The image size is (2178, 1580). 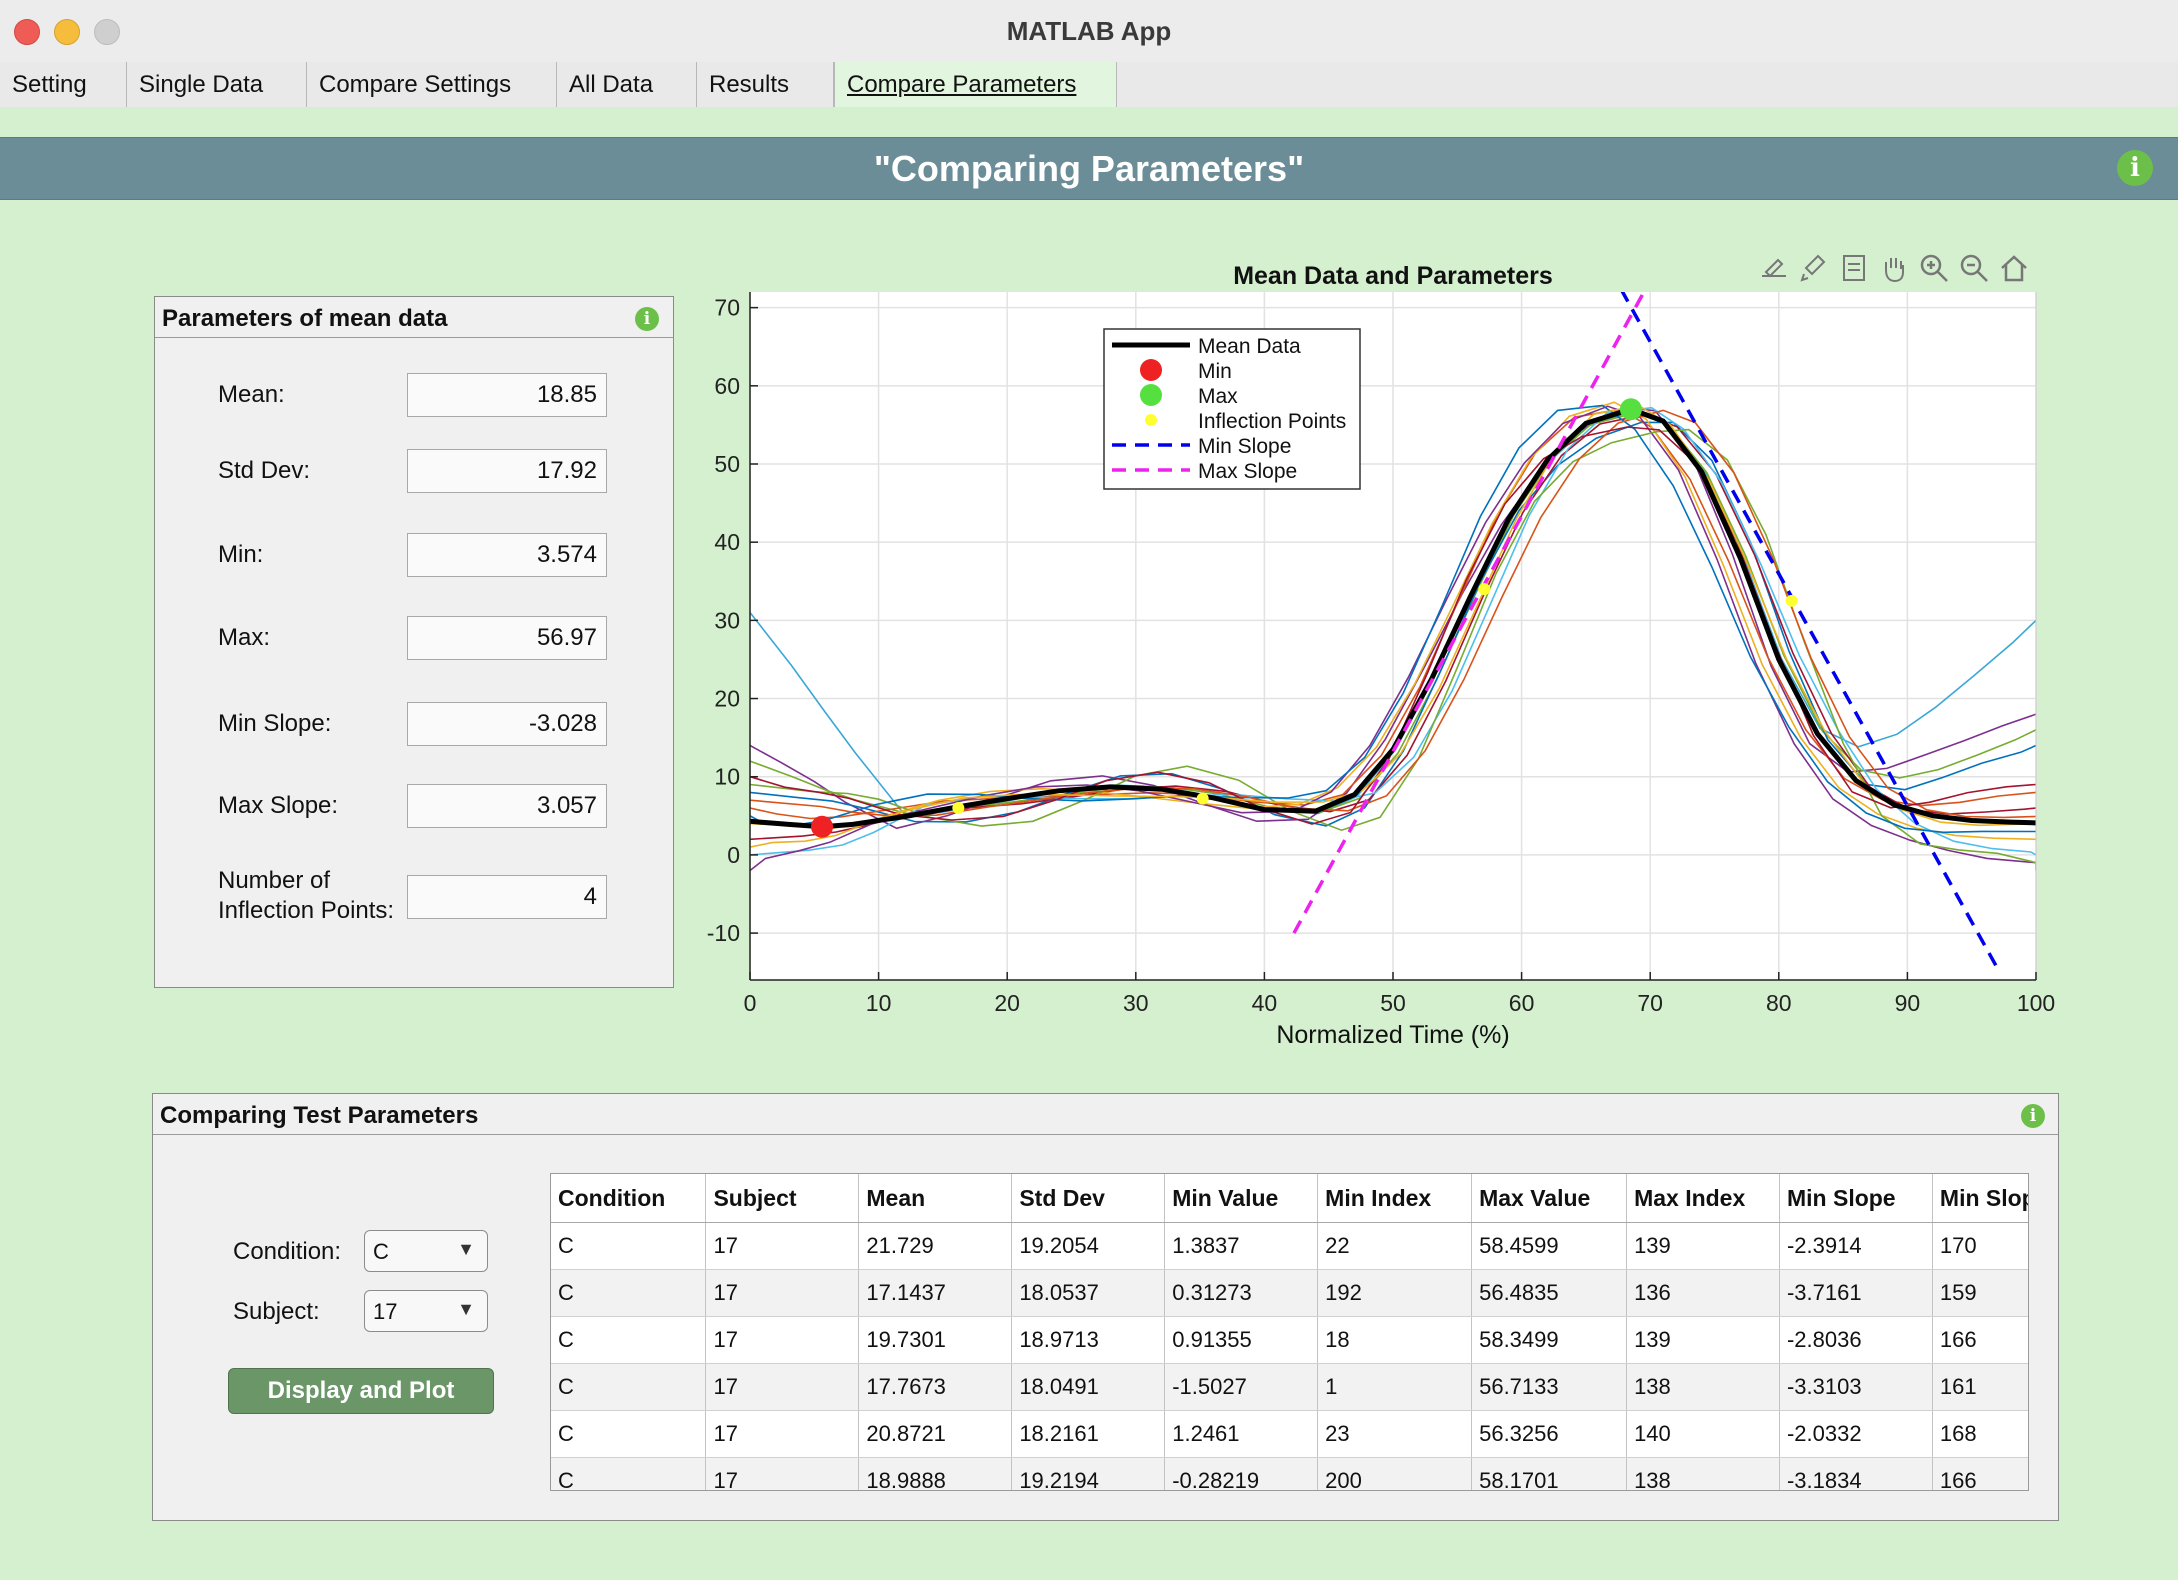 What do you see at coordinates (414, 317) in the screenshot?
I see `parameters-panel-header: Parameters of mean data i` at bounding box center [414, 317].